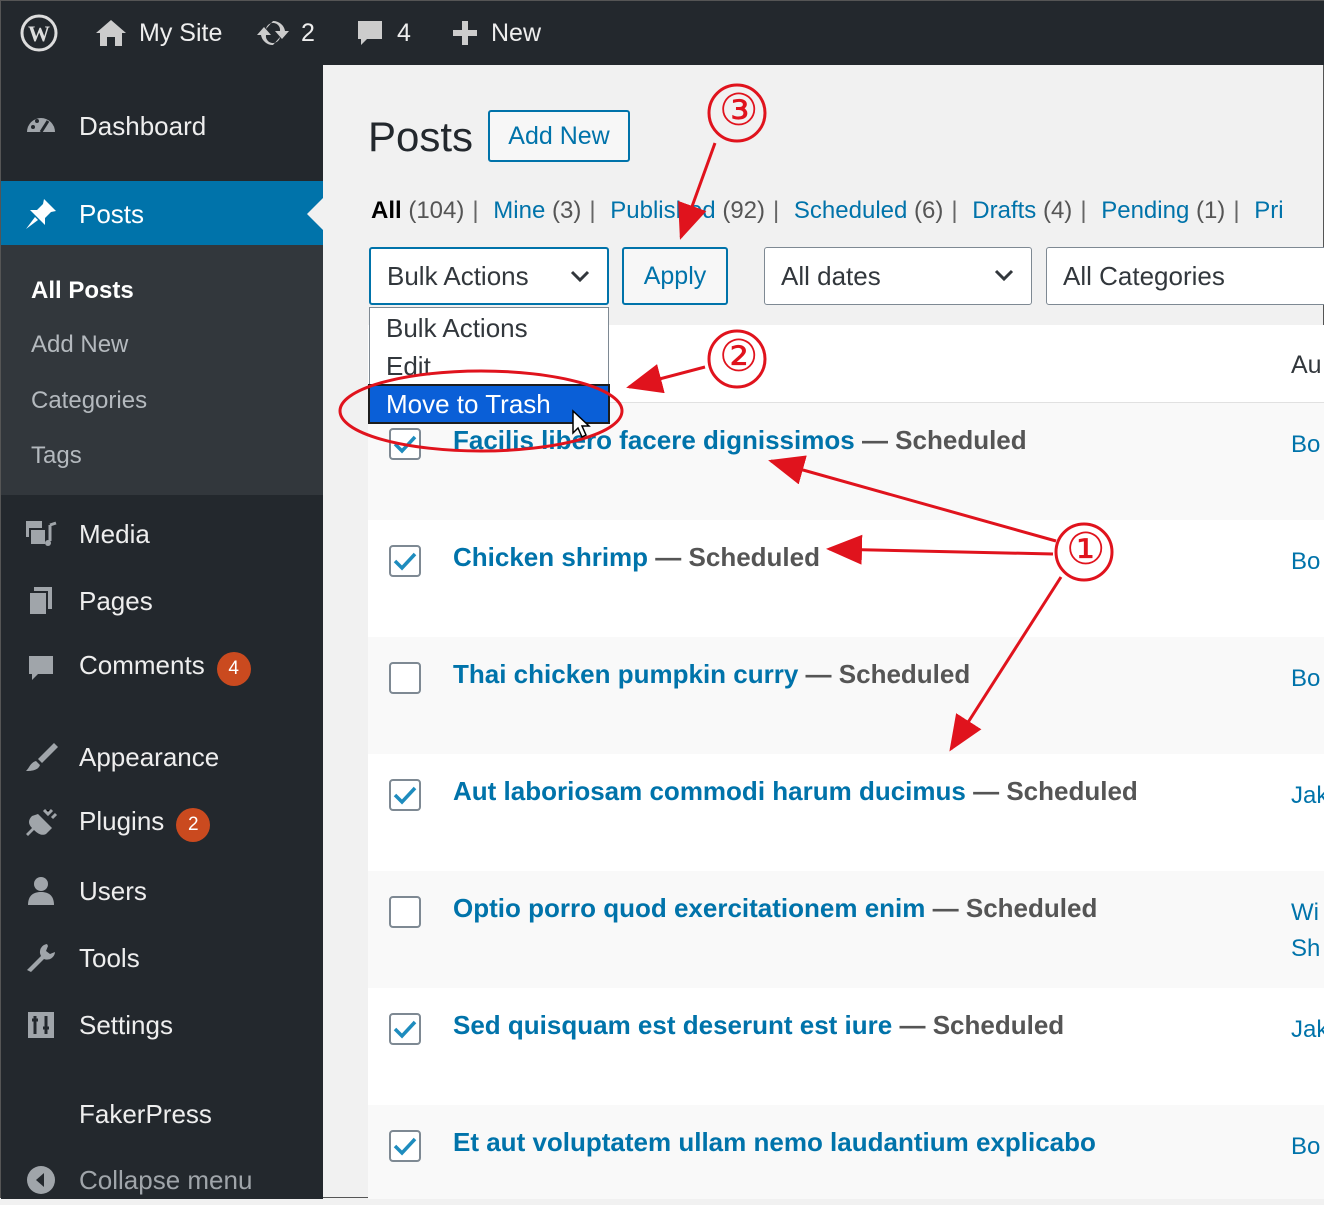 Image resolution: width=1324 pixels, height=1205 pixels. What do you see at coordinates (689, 908) in the screenshot?
I see `post-title-link: Optio porro quod exercitationem enim` at bounding box center [689, 908].